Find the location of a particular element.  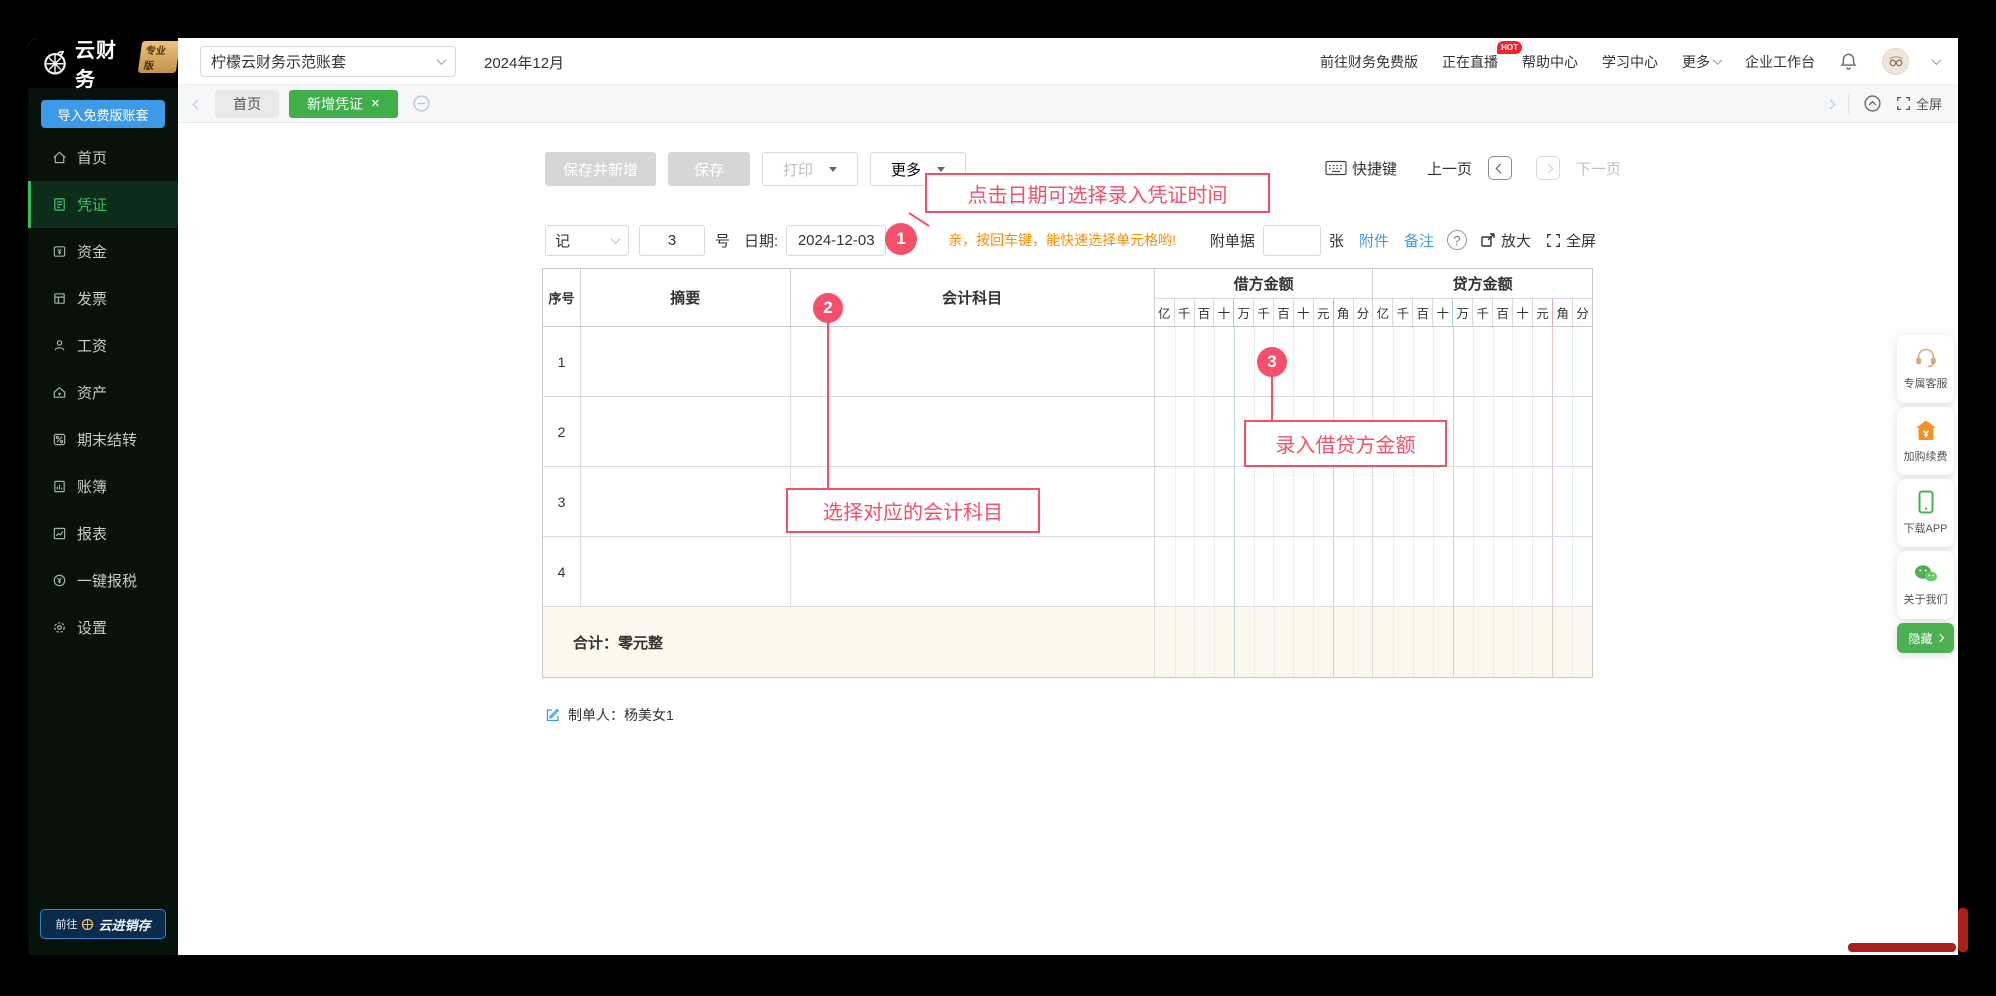

sidebar-item-tax: 一键报税 is located at coordinates (103, 580).